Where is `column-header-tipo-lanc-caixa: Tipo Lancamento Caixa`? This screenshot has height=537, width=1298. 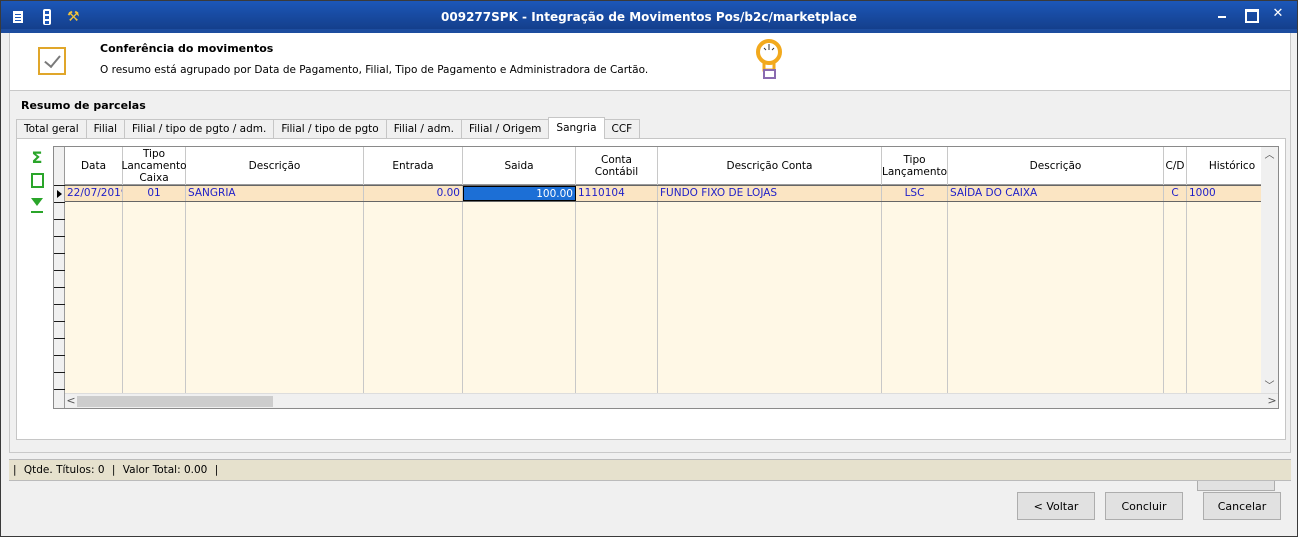
column-header-tipo-lanc-caixa: Tipo Lancamento Caixa is located at coordinates (154, 166).